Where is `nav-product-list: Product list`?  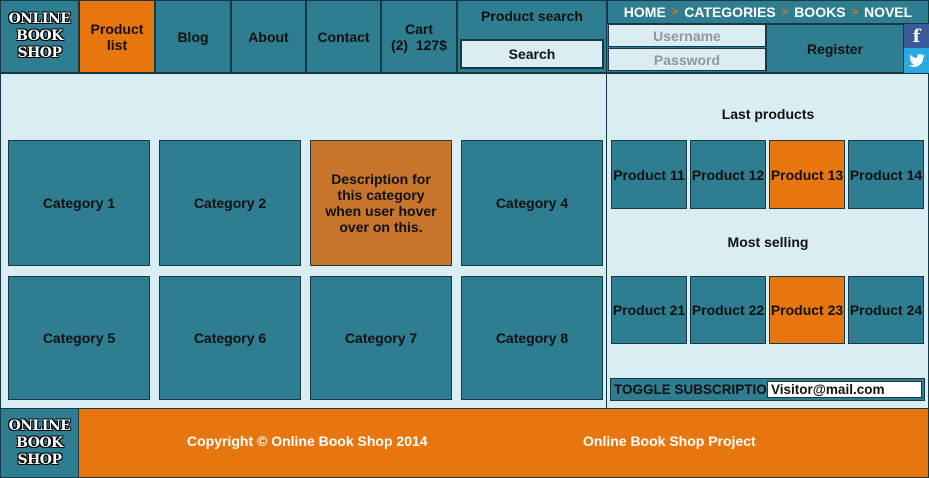
nav-product-list: Product list is located at coordinates (117, 36).